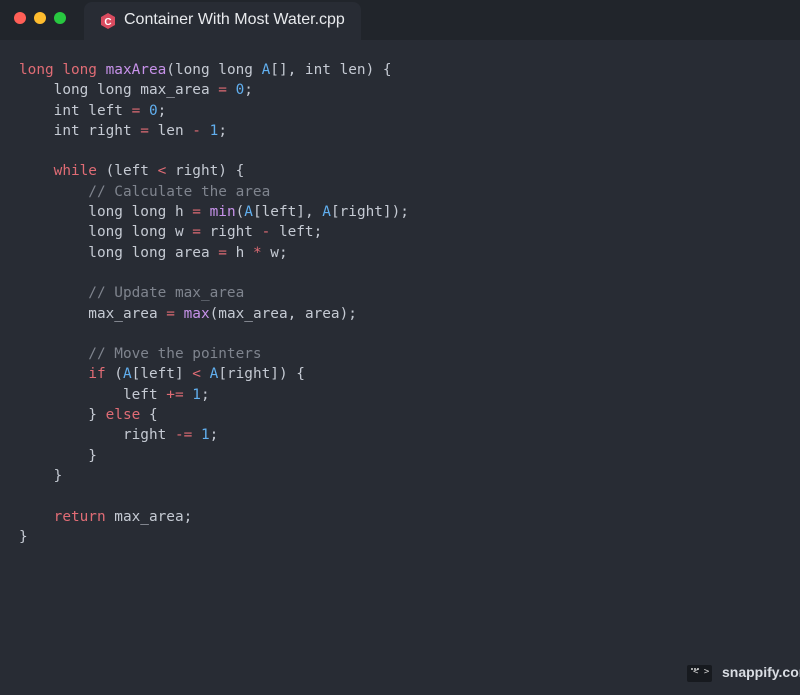  I want to click on code-token: h, so click(239, 252).